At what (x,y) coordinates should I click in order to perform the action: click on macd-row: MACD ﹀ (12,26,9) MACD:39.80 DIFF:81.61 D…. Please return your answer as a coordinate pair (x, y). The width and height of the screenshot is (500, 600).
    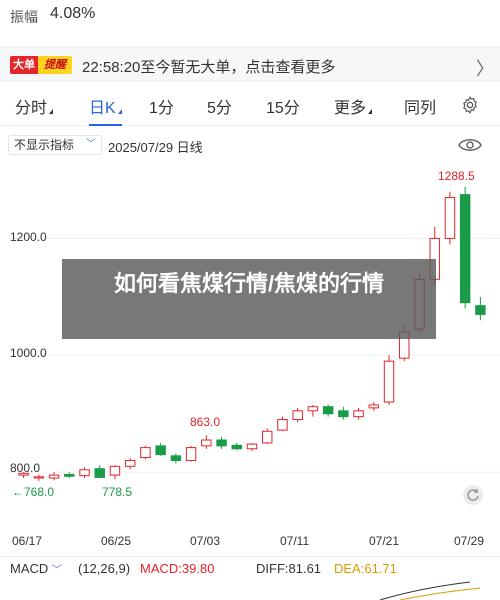
    Looking at the image, I should click on (250, 568).